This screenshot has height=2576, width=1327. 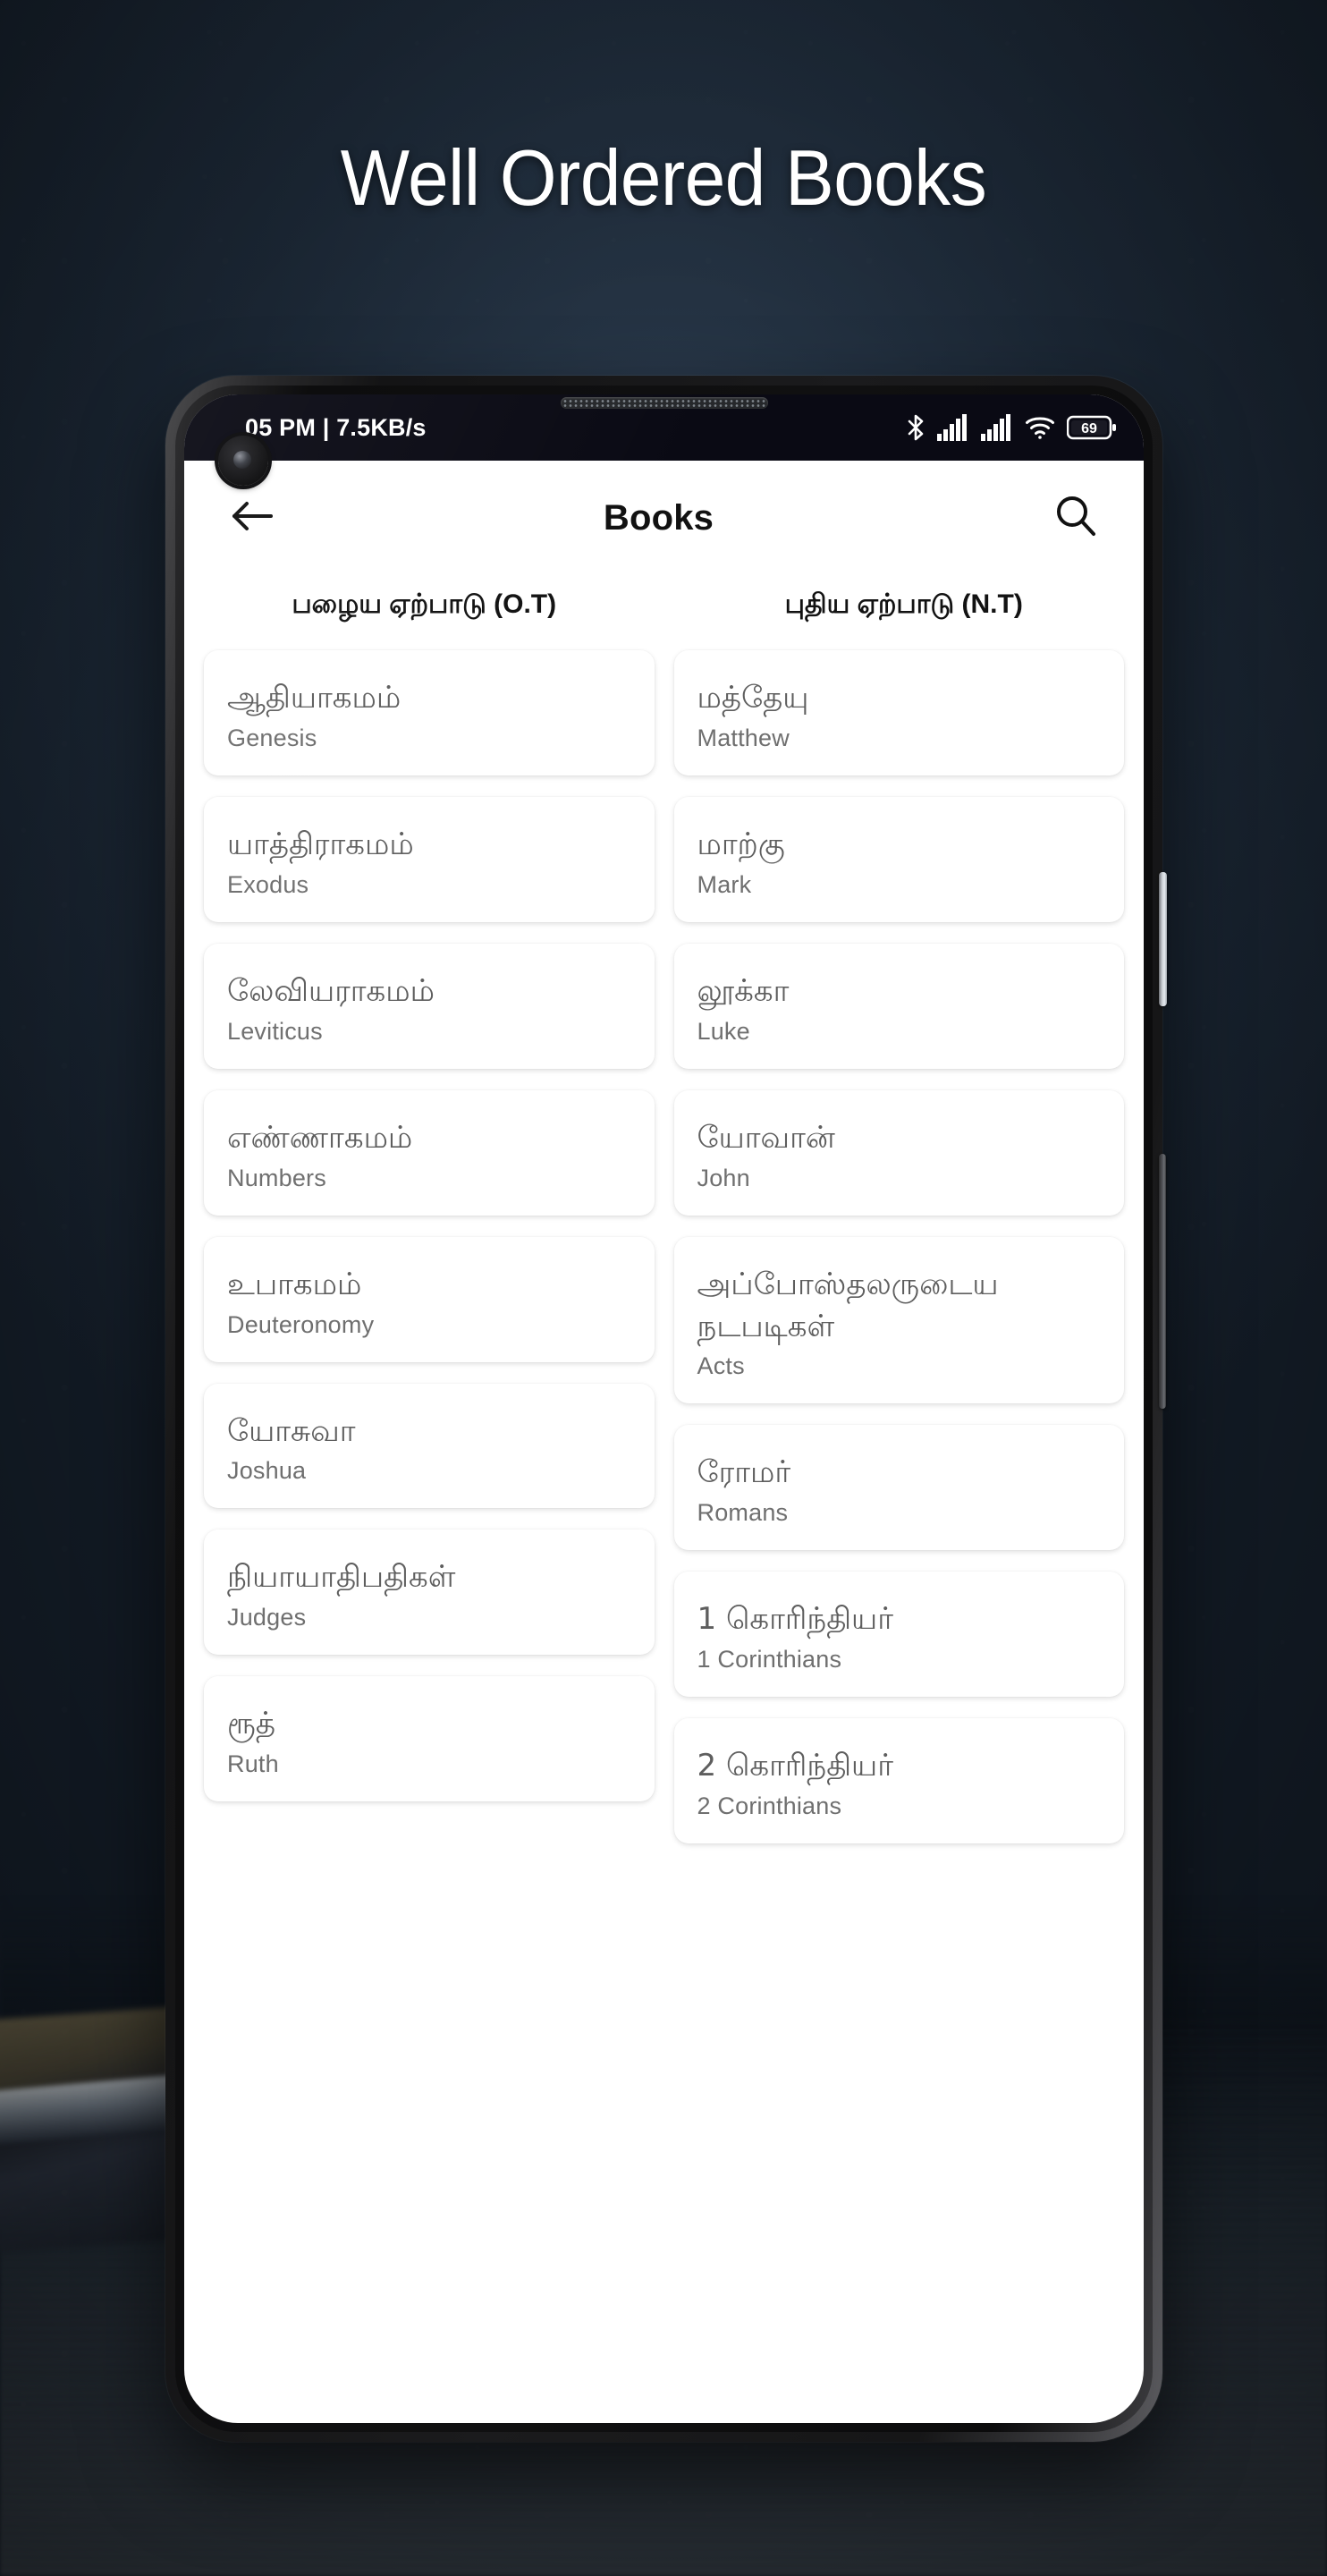 What do you see at coordinates (743, 737) in the screenshot?
I see `book-name-english: Matthew` at bounding box center [743, 737].